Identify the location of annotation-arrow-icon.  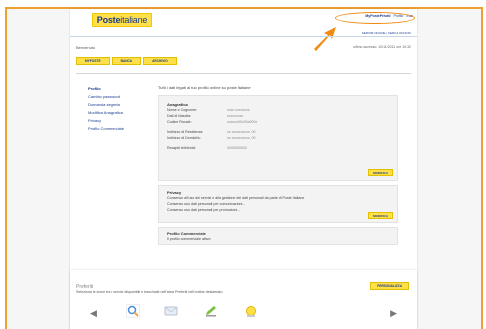
(325, 39).